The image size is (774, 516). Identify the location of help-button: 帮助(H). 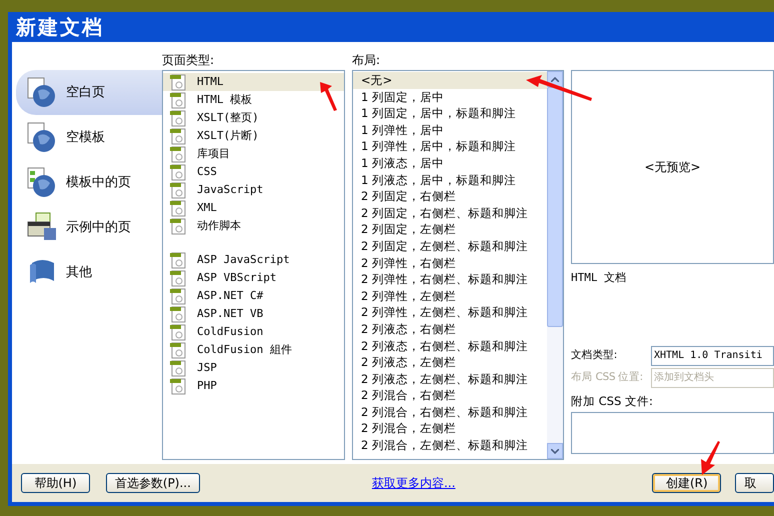
(55, 483).